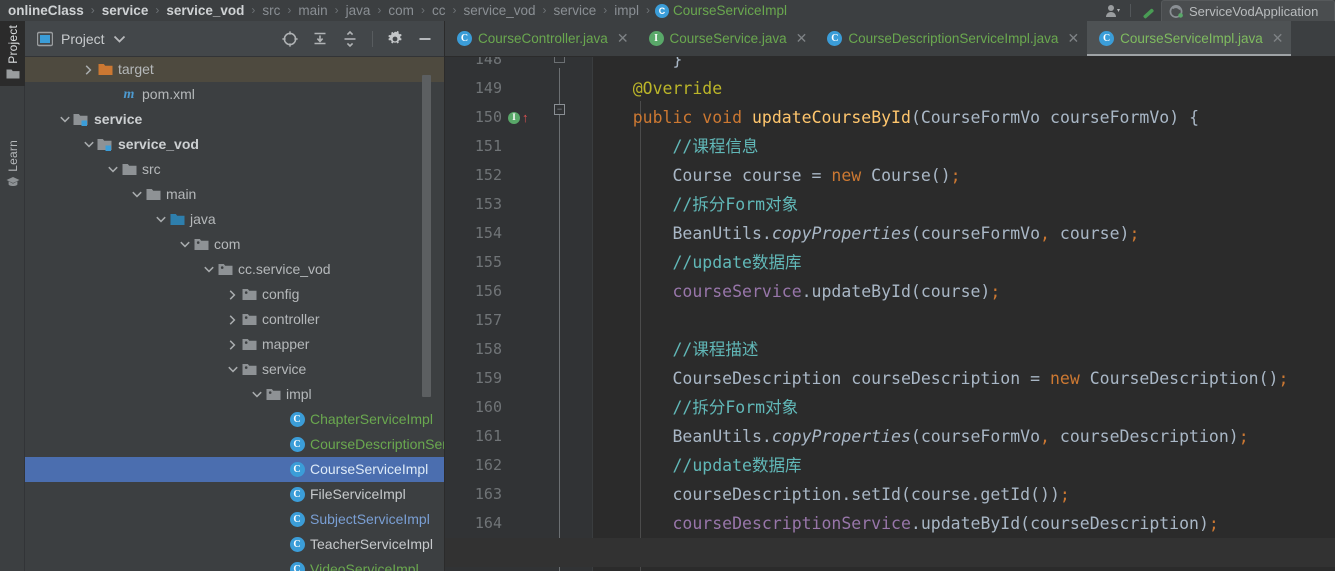 Image resolution: width=1335 pixels, height=571 pixels. Describe the element at coordinates (151, 169) in the screenshot. I see `tree-node-label: src` at that location.